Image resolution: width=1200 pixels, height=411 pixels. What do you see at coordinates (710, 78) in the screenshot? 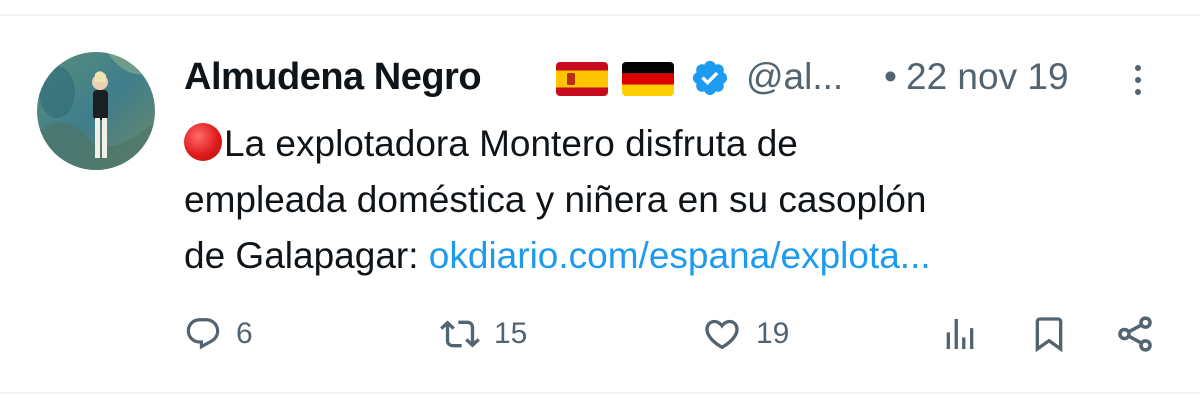
I see `verified-badge-icon` at bounding box center [710, 78].